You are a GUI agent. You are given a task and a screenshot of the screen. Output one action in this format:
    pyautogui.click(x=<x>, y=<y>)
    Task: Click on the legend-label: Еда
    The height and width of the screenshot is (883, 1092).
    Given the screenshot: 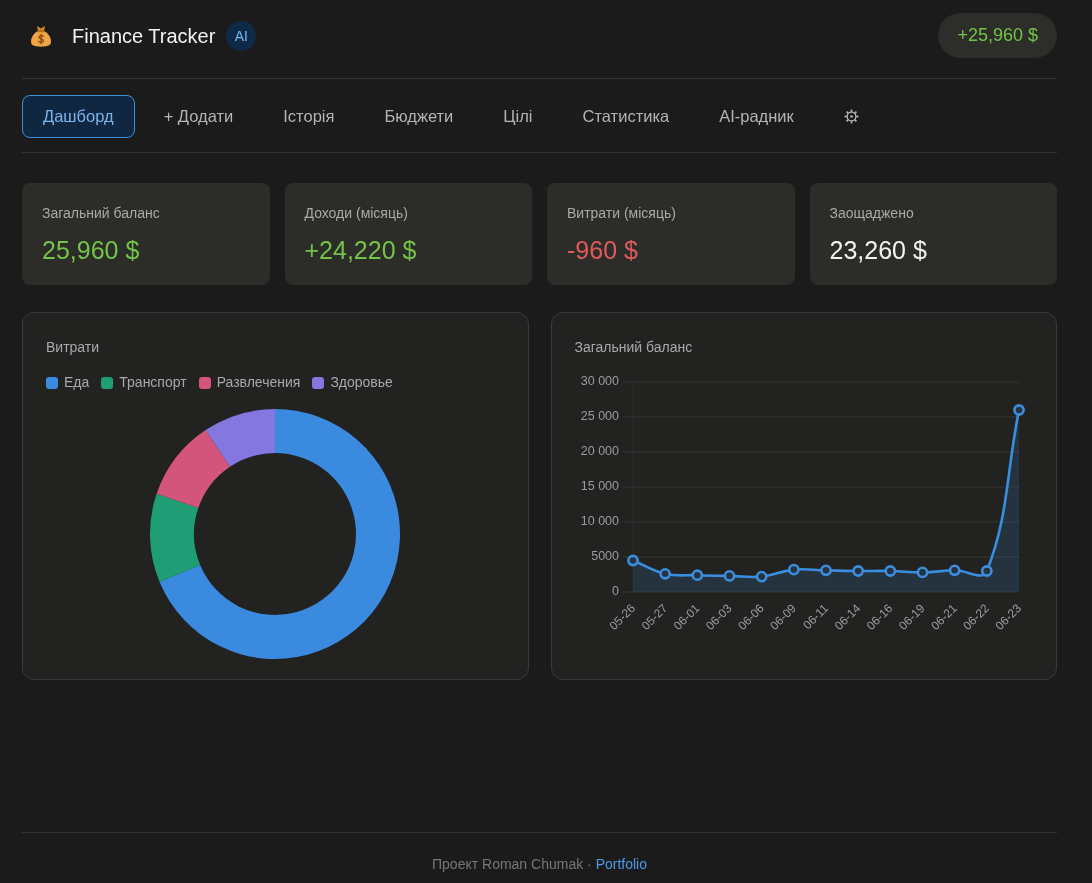 What is the action you would take?
    pyautogui.click(x=77, y=382)
    